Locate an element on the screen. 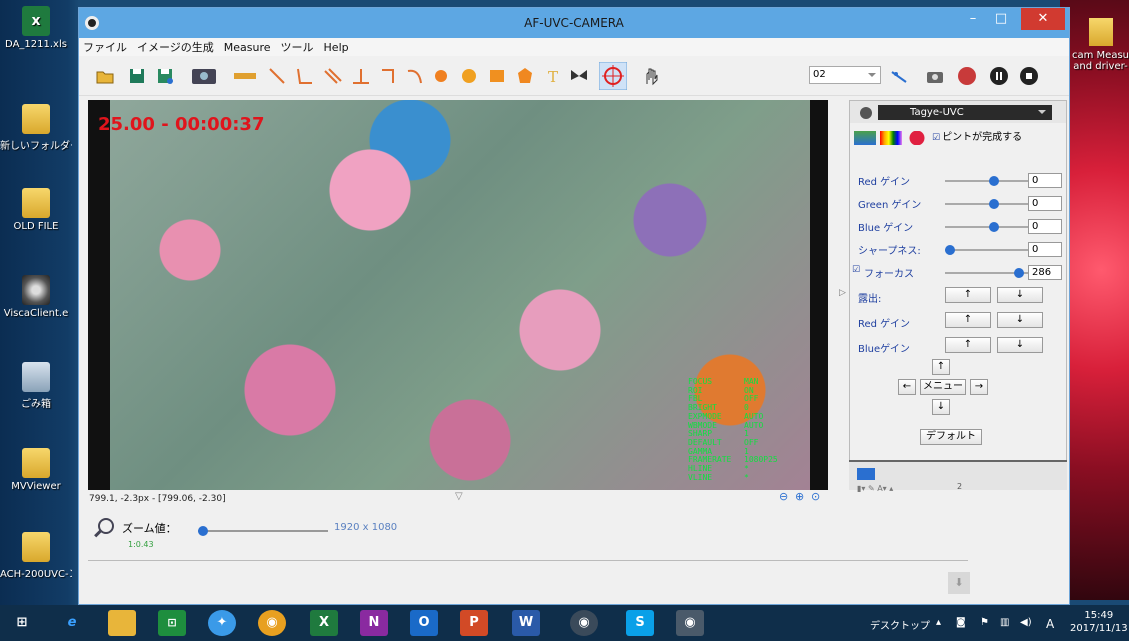  close-button: ✕ is located at coordinates (1043, 19).